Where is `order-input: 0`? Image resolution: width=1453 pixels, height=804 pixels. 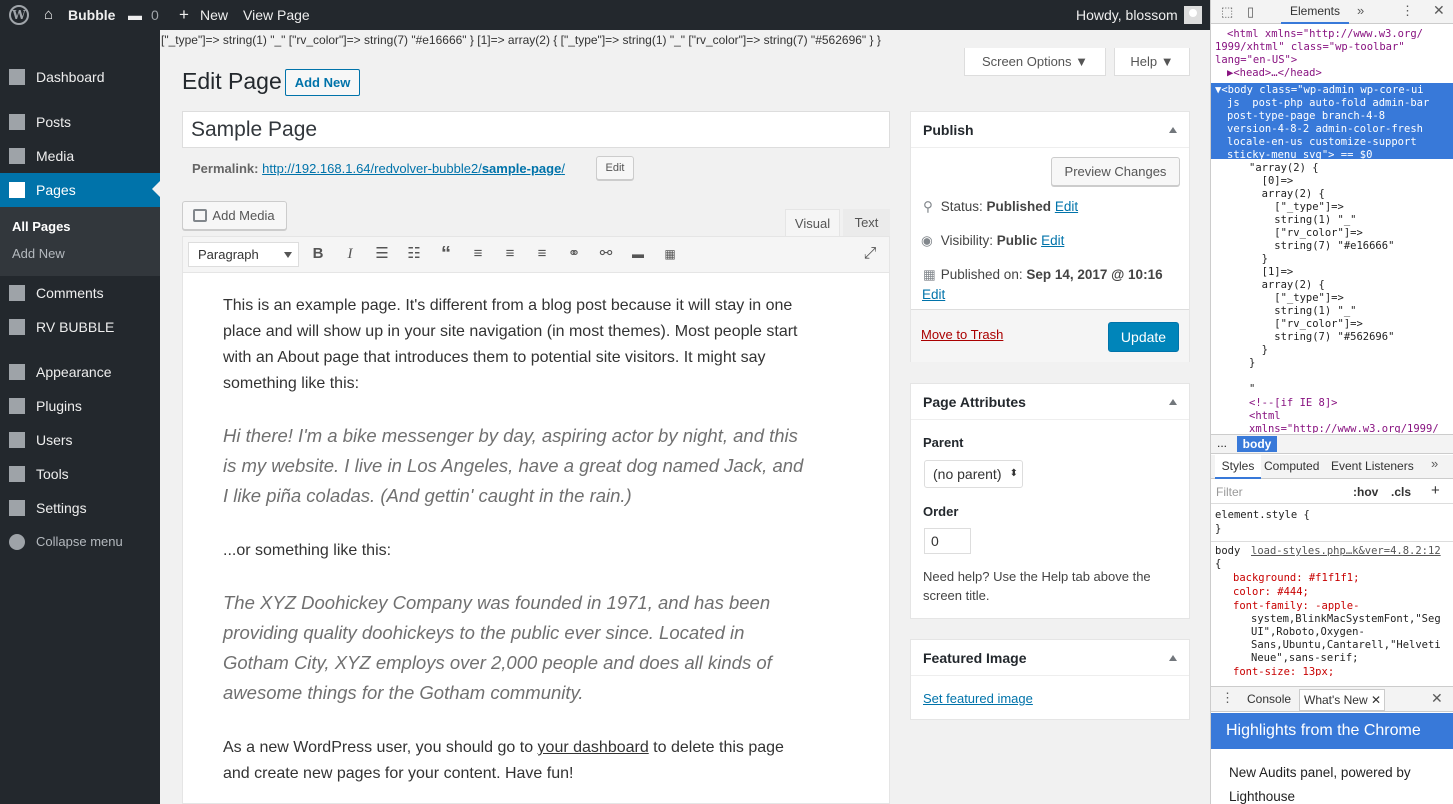
order-input: 0 is located at coordinates (947, 541).